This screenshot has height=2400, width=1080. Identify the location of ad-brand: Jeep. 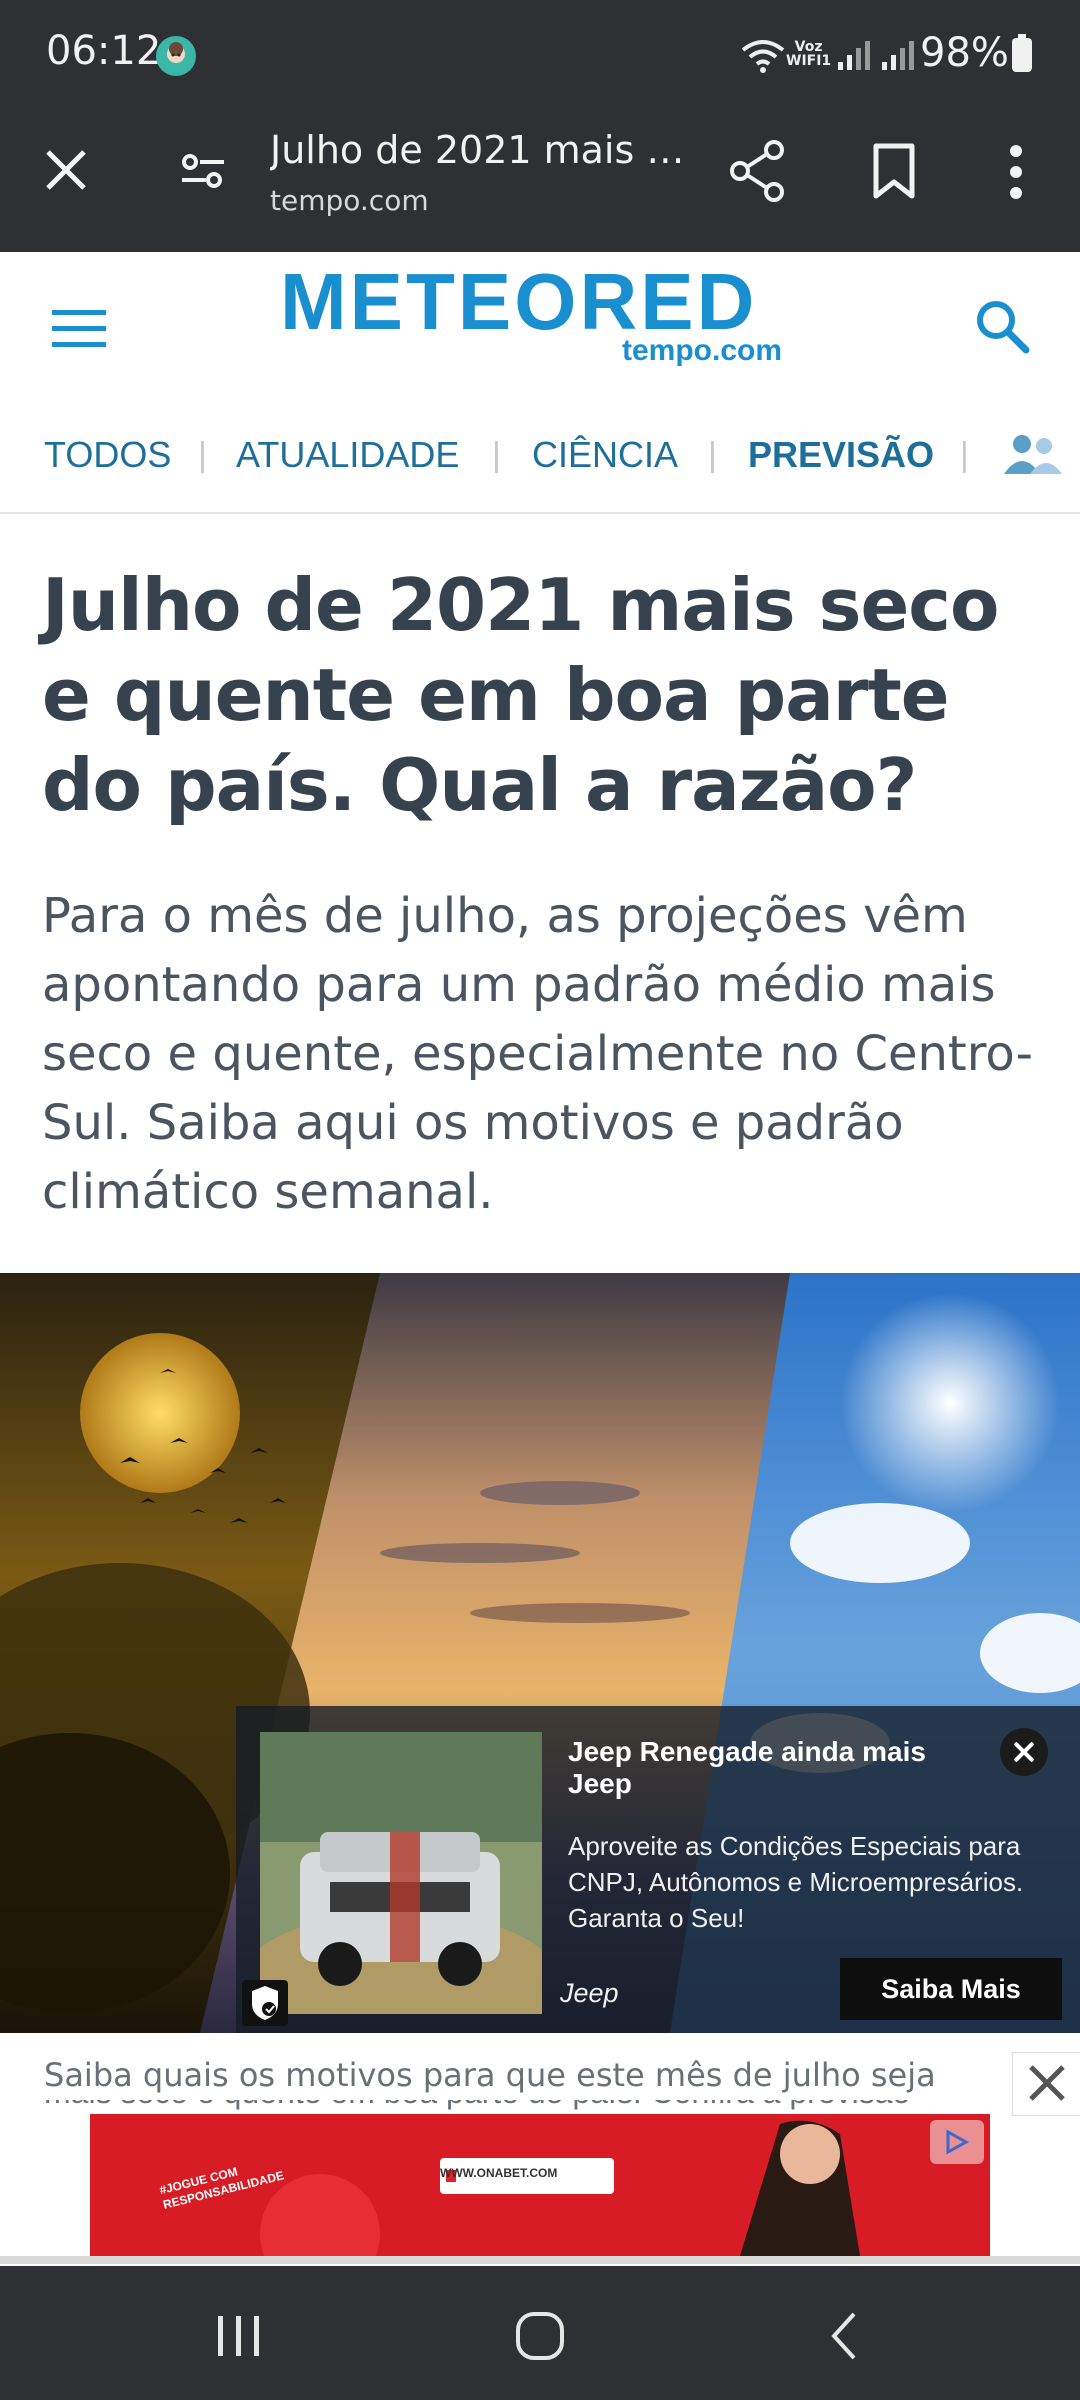
(589, 1993).